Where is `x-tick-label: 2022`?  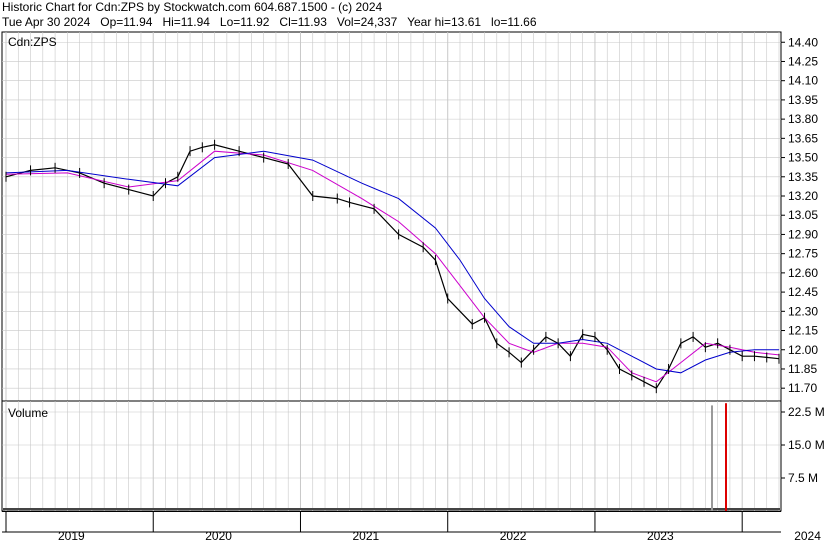 x-tick-label: 2022 is located at coordinates (513, 536).